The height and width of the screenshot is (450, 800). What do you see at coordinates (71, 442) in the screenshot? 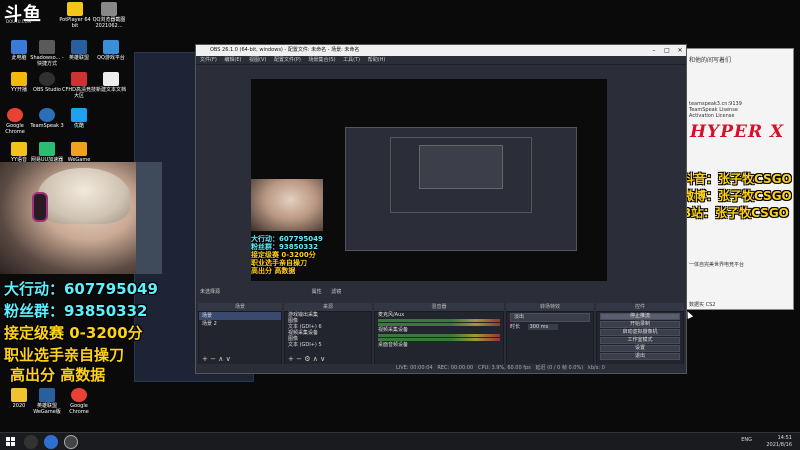
I see `obs-taskbar-icon` at bounding box center [71, 442].